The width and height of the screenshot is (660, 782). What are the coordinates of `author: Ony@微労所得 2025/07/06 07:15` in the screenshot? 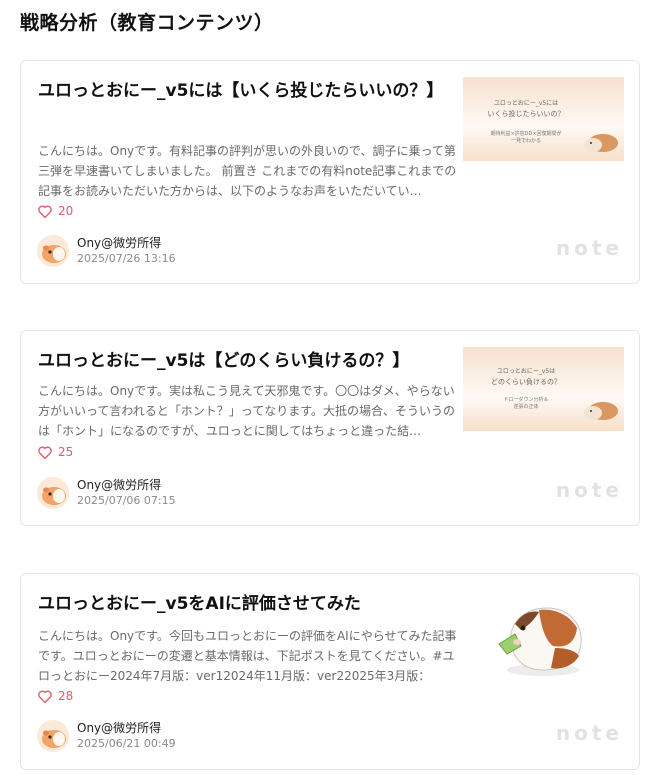 It's located at (106, 493).